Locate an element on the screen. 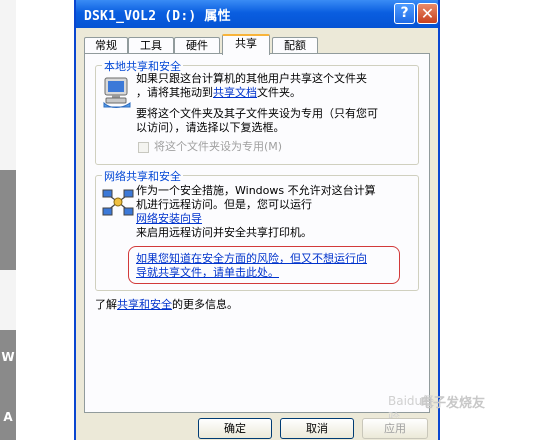  window-title: DSK1_VOL2 (D:) 属性 is located at coordinates (157, 16).